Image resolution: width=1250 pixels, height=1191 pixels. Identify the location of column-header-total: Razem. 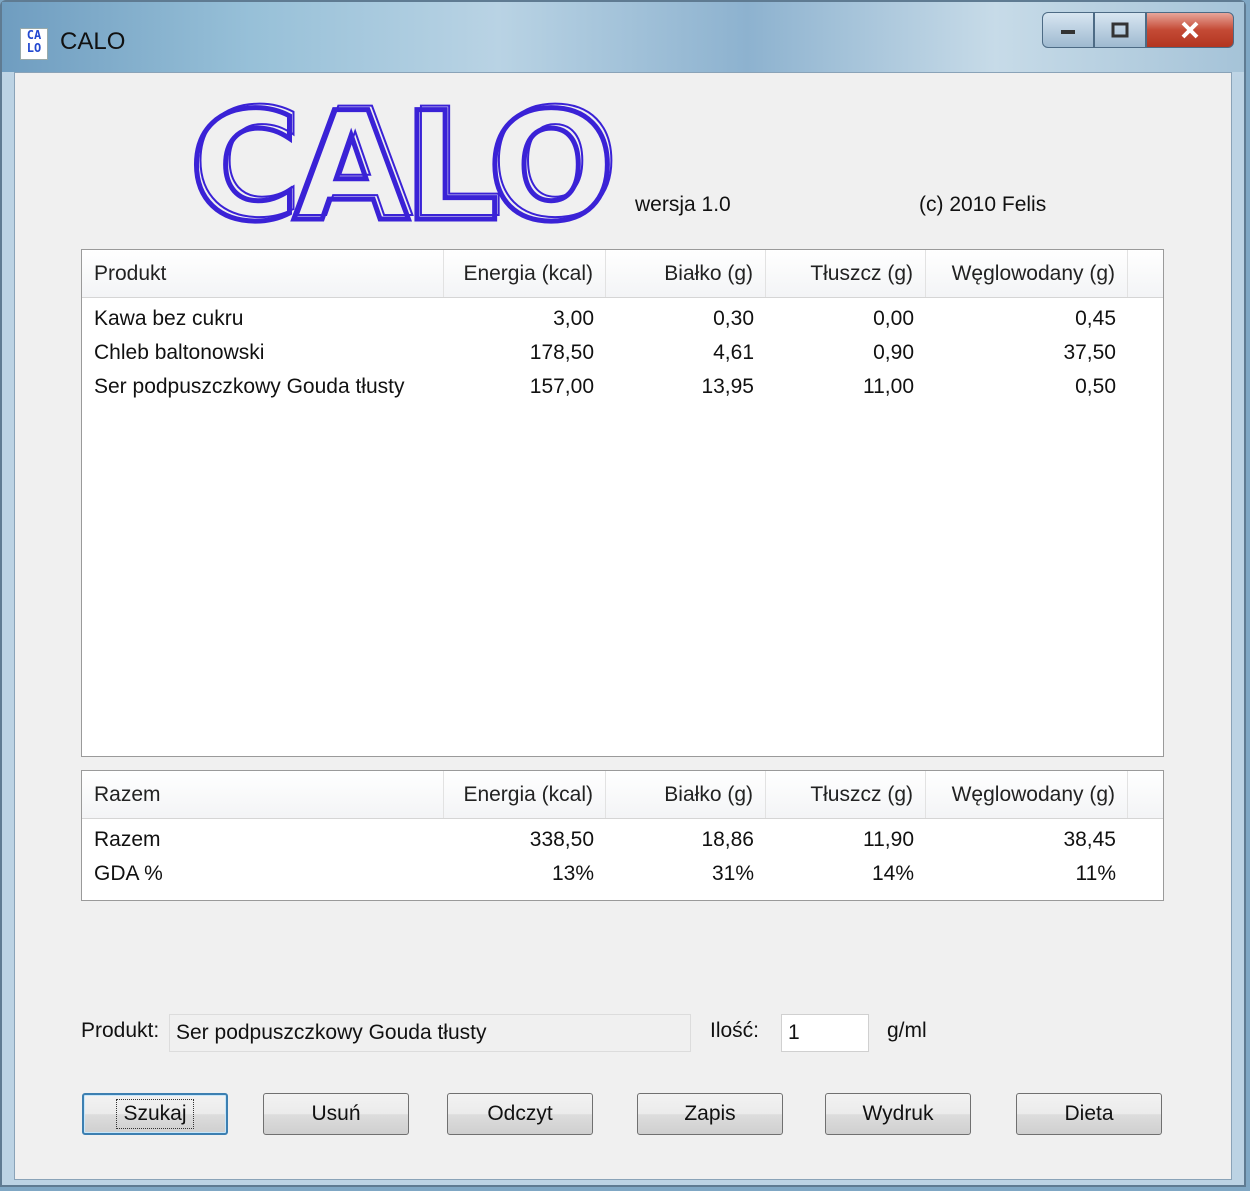
(263, 794).